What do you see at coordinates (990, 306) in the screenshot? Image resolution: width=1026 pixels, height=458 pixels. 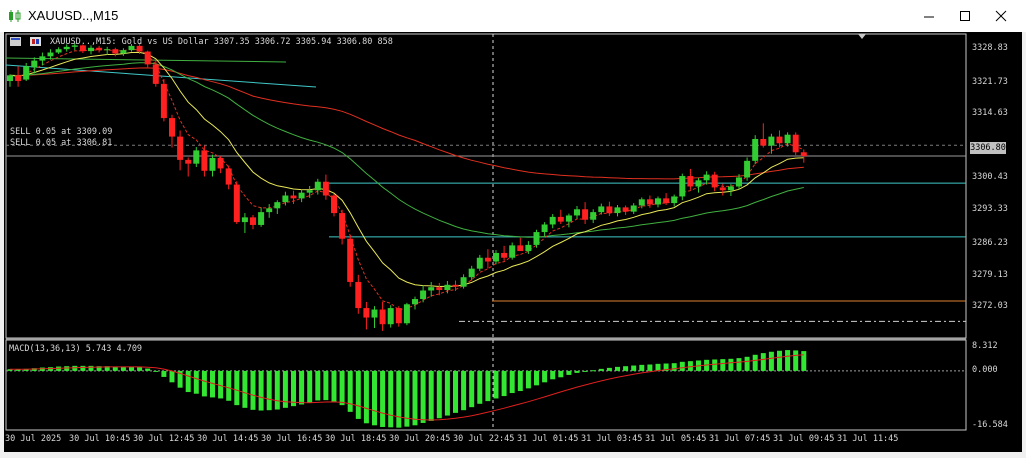 I see `price-axis-label: 3272.03` at bounding box center [990, 306].